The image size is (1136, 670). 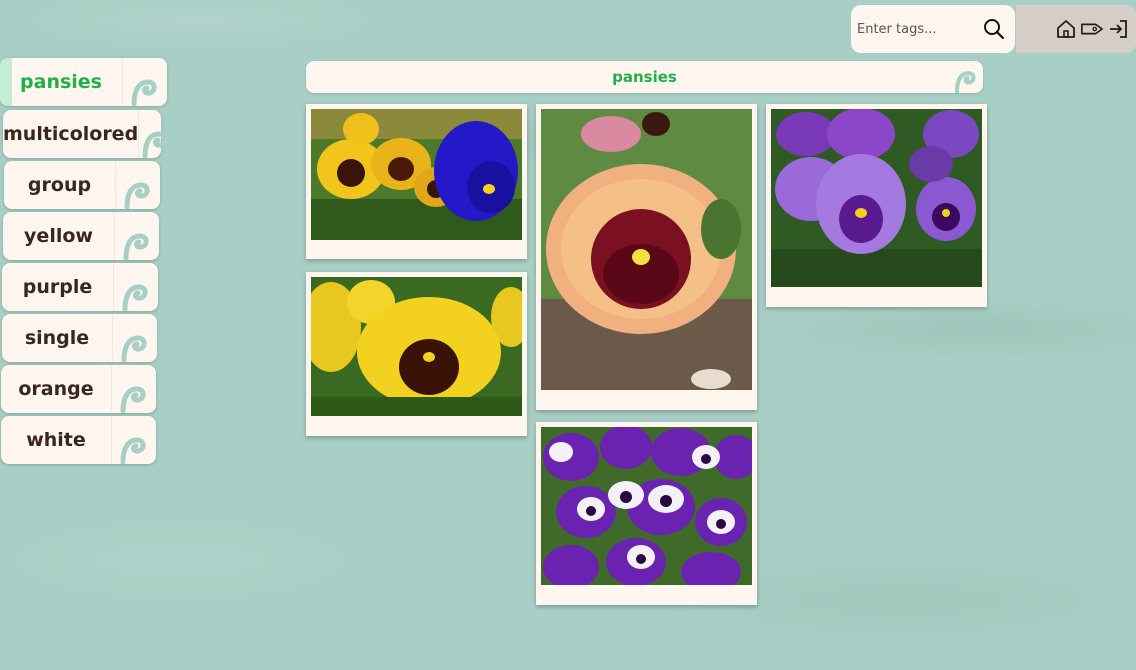 What do you see at coordinates (71, 134) in the screenshot?
I see `tag-label: multicolored` at bounding box center [71, 134].